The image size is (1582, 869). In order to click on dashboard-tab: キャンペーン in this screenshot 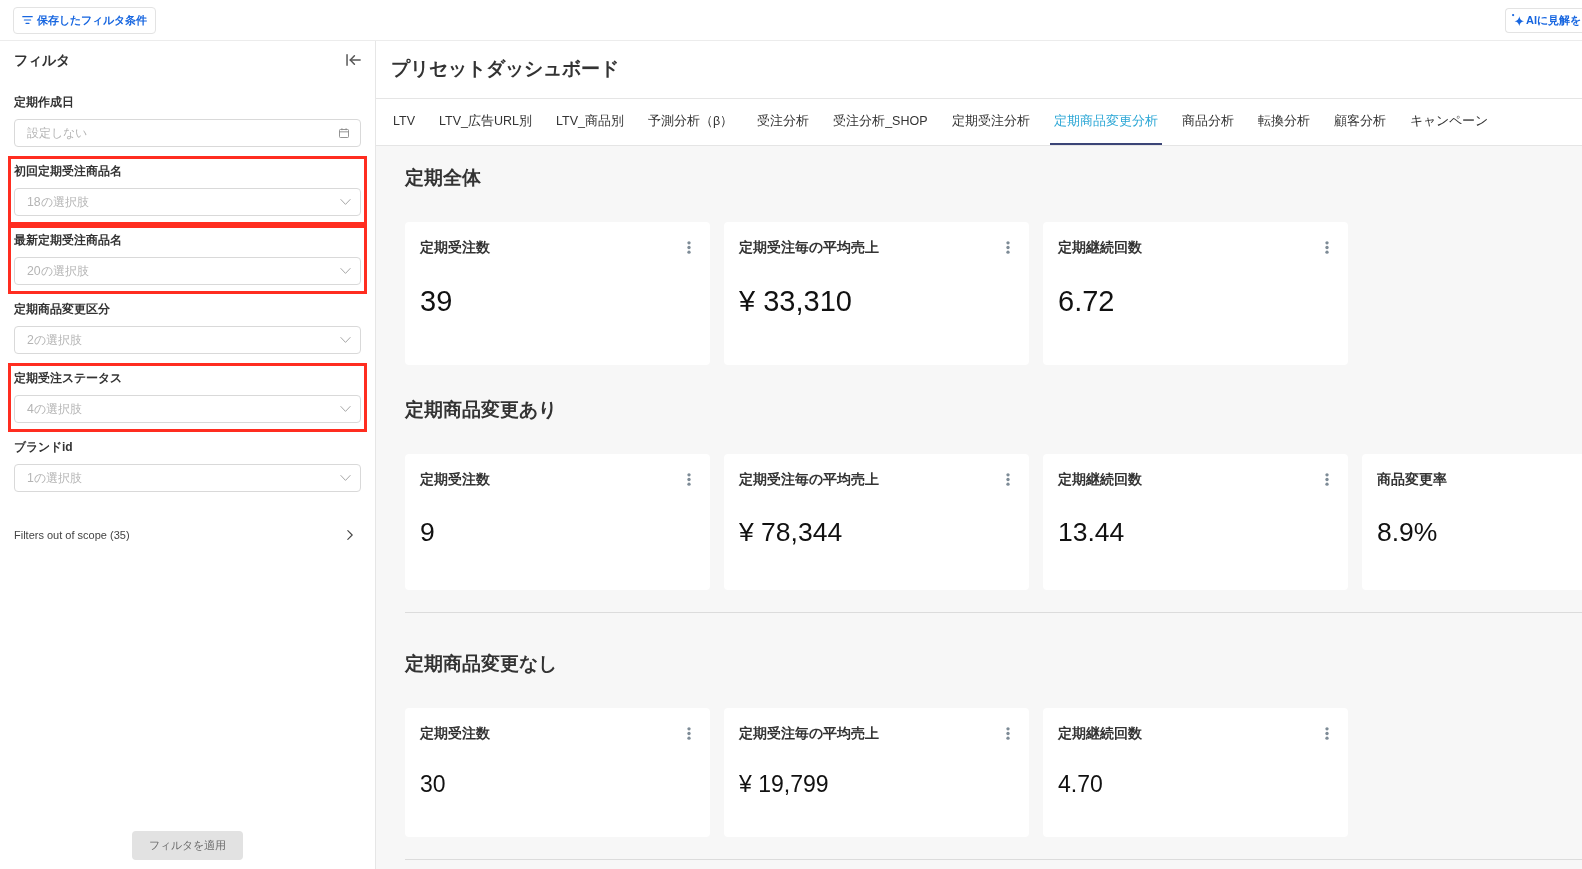, I will do `click(1448, 122)`.